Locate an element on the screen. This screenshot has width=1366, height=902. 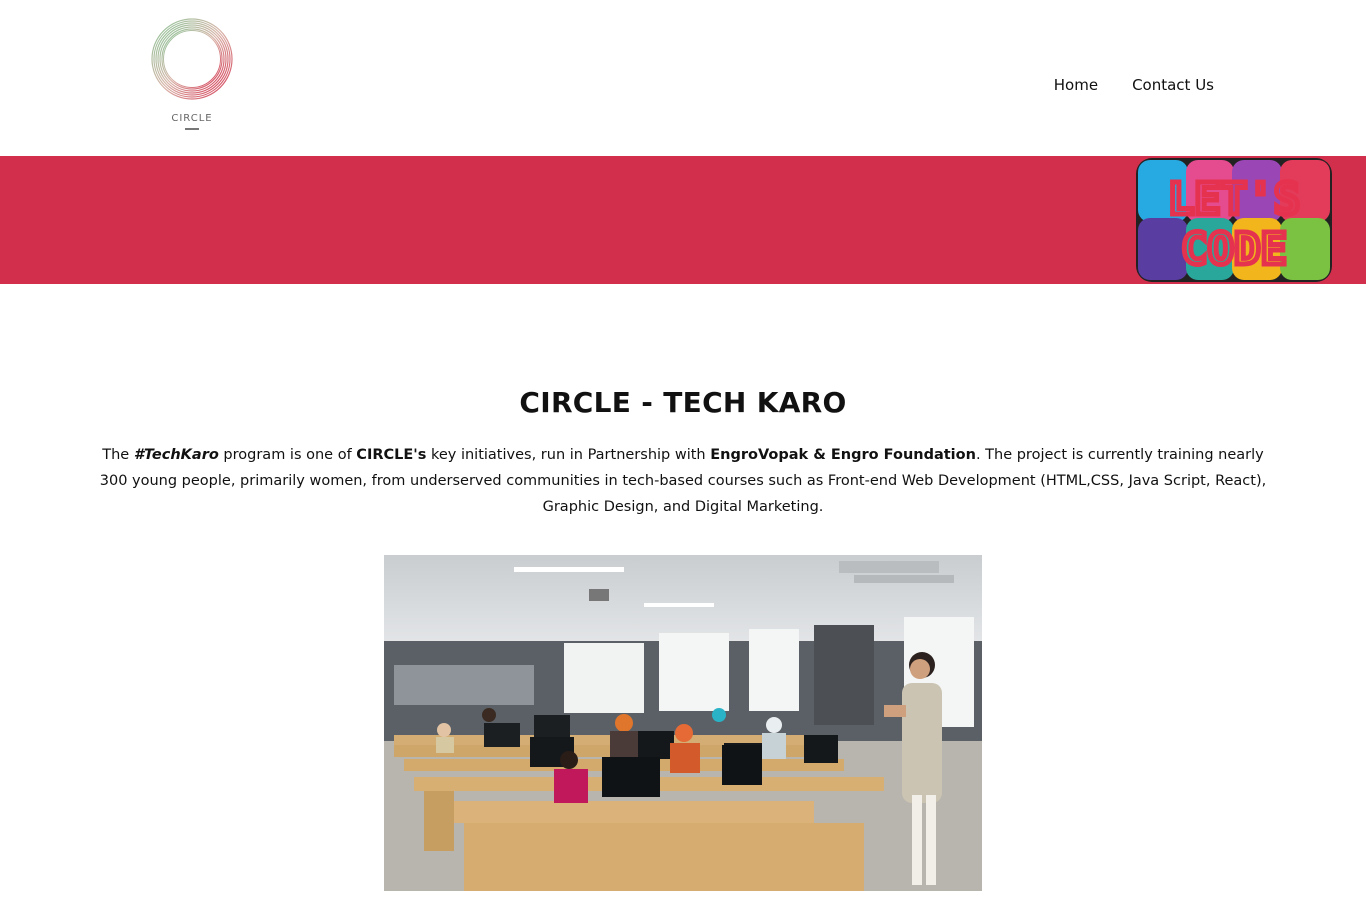
site-logo: CIRCLE is located at coordinates (192, 73).